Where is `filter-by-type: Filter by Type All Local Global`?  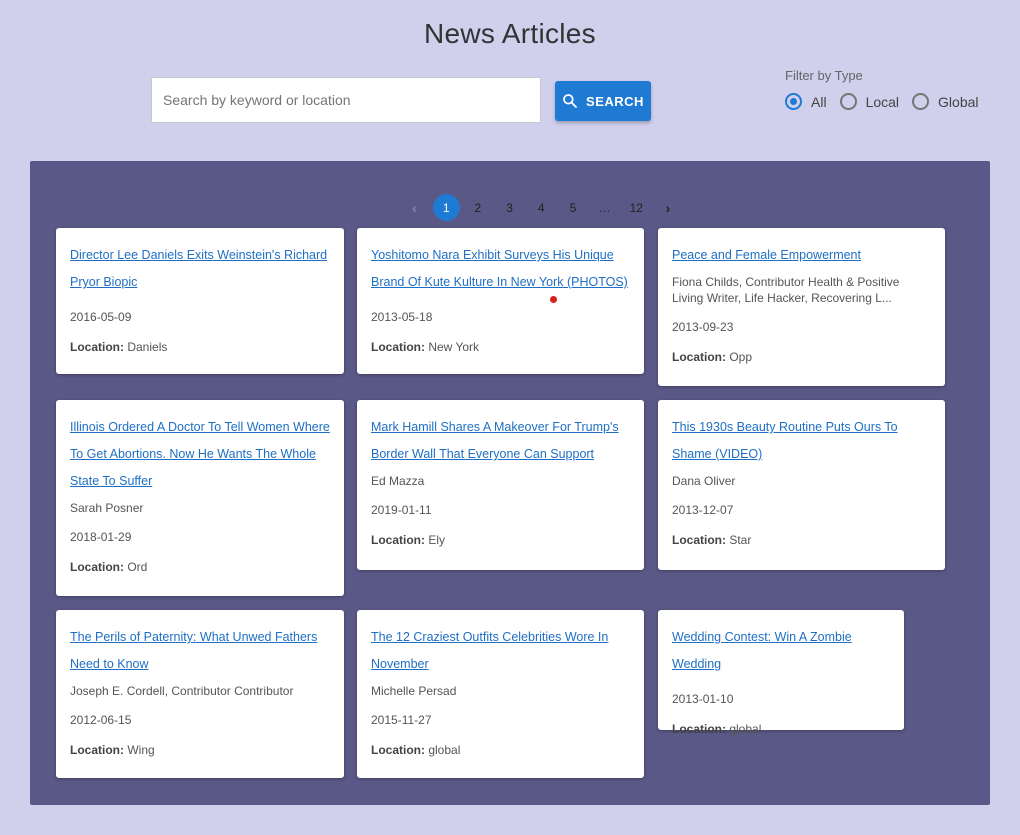 filter-by-type: Filter by Type All Local Global is located at coordinates (888, 89).